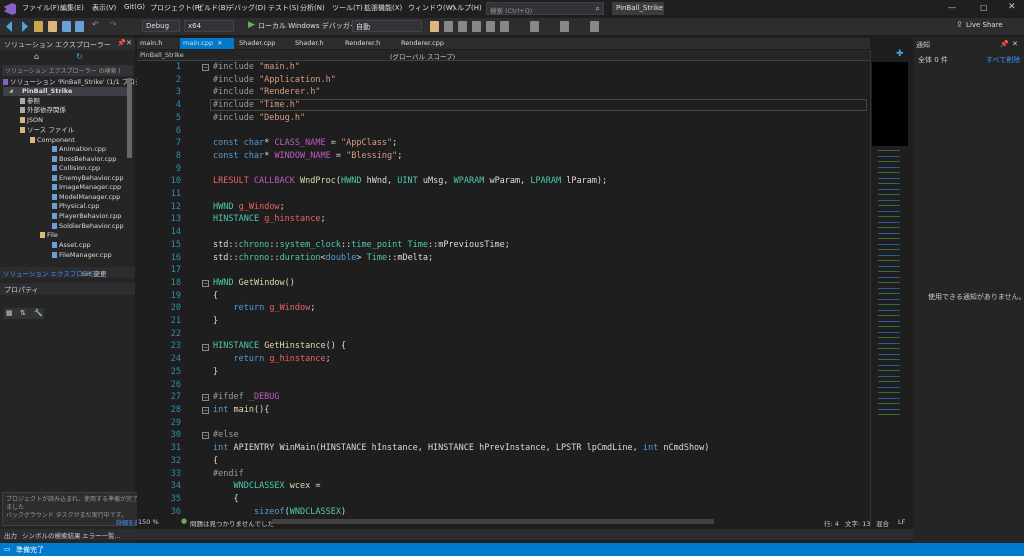 The image size is (1024, 556). I want to click on tab-symbol-results: シンボルの検索結果, so click(51, 535).